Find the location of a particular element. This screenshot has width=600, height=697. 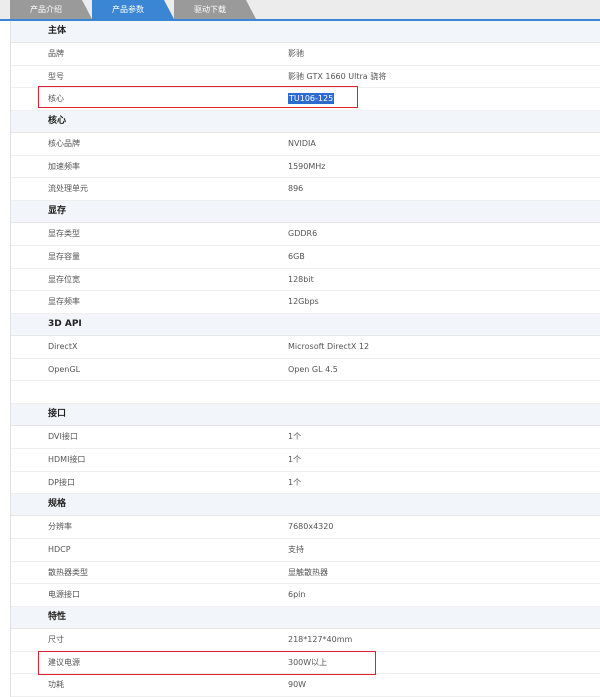

spec-row: DP接口 1个 is located at coordinates (305, 483).